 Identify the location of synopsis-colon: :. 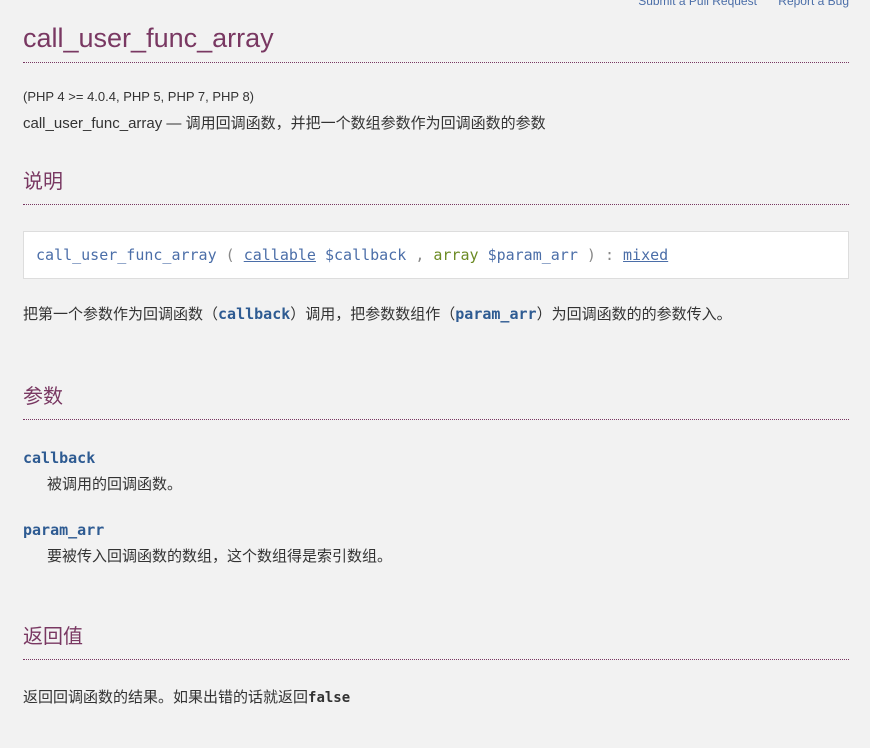
(609, 255).